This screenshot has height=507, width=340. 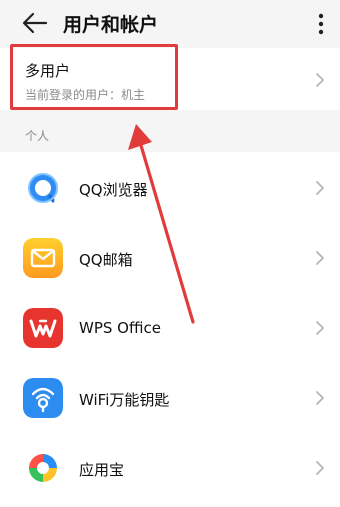 I want to click on account-row-wifi-master-key: WiFi万能钥匙, so click(x=170, y=397).